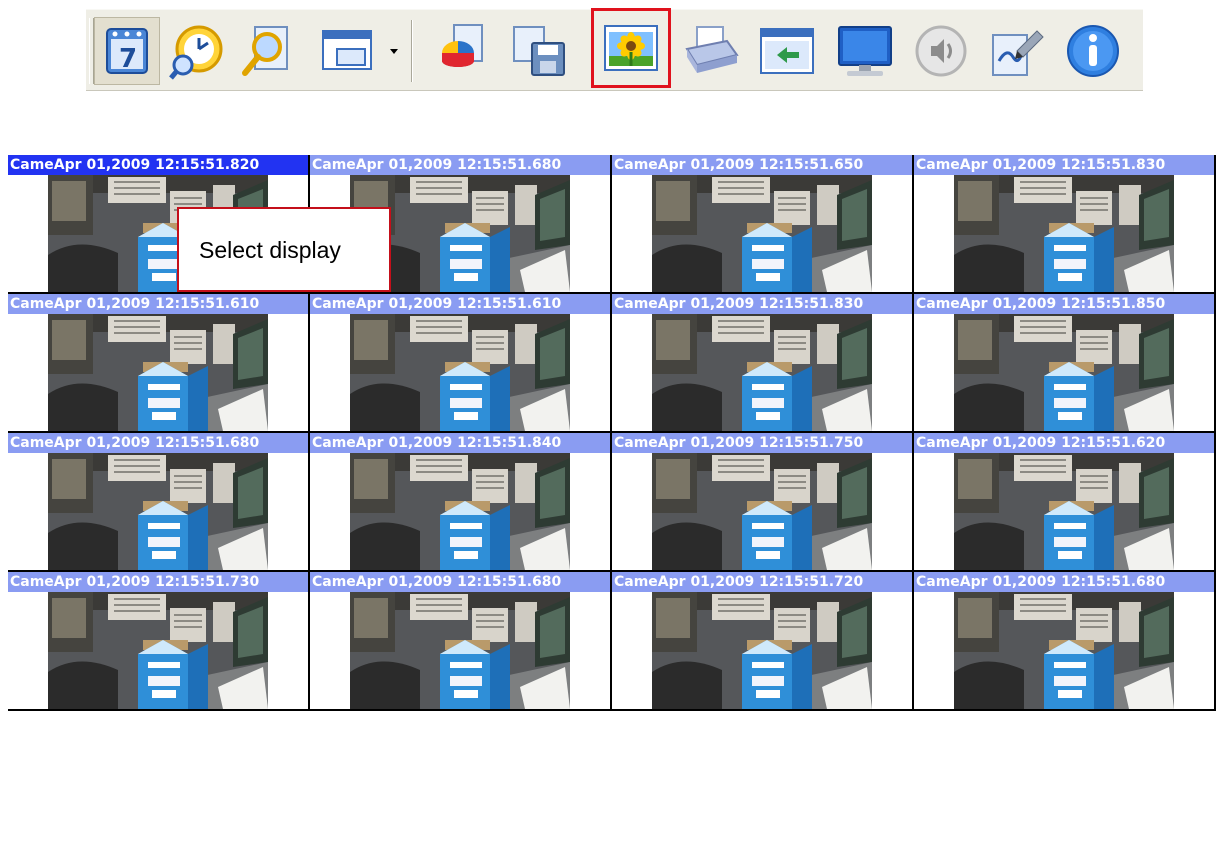 The image size is (1216, 851). I want to click on monitor-icon, so click(865, 51).